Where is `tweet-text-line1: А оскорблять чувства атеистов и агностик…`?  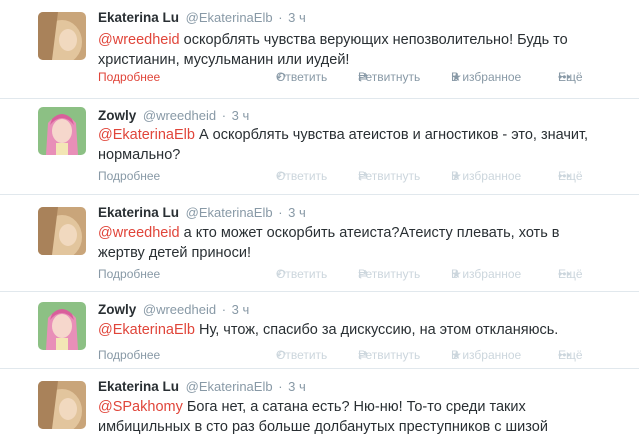
tweet-text-line1: А оскорблять чувства атеистов и агностик… is located at coordinates (391, 135).